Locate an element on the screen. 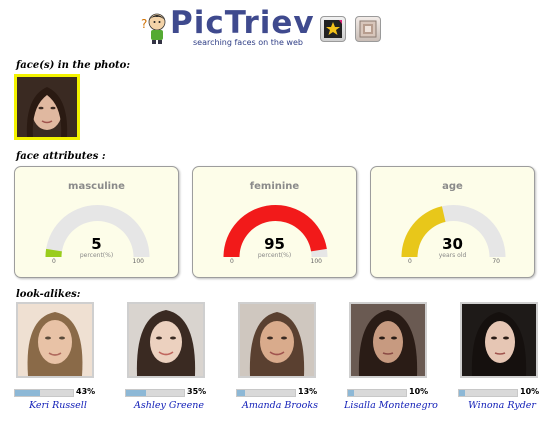 The height and width of the screenshot is (425, 550). card-title: feminine is located at coordinates (274, 186).